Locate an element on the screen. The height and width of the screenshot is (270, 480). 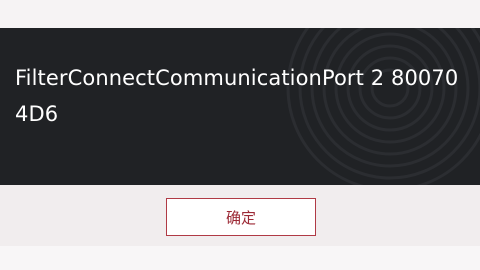
top-background is located at coordinates (240, 14).